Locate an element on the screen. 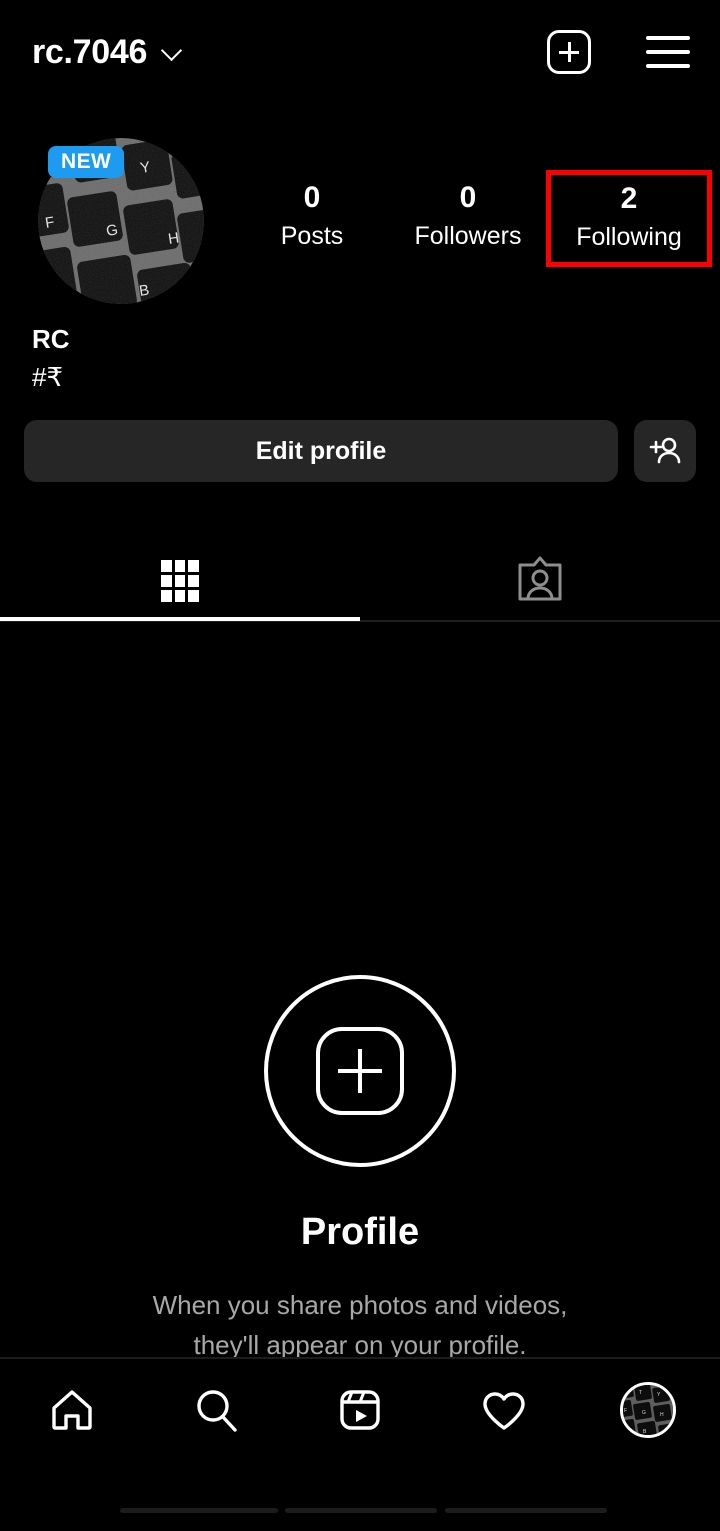 The width and height of the screenshot is (720, 1531). tab-tagged is located at coordinates (540, 581).